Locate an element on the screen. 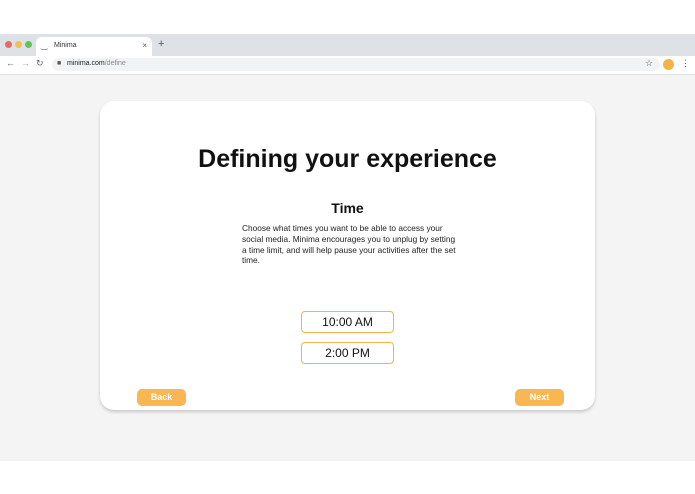  url-host: minima.com is located at coordinates (86, 63).